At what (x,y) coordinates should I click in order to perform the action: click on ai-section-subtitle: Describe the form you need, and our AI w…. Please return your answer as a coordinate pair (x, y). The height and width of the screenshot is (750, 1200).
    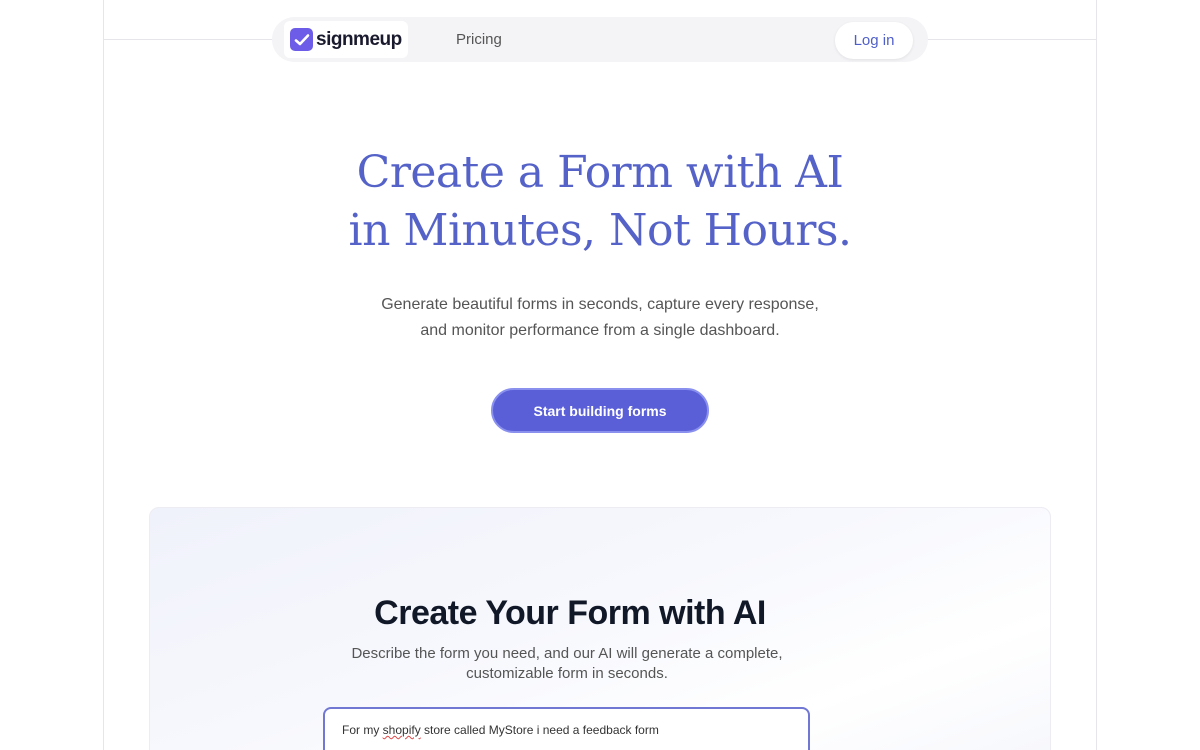
    Looking at the image, I should click on (567, 664).